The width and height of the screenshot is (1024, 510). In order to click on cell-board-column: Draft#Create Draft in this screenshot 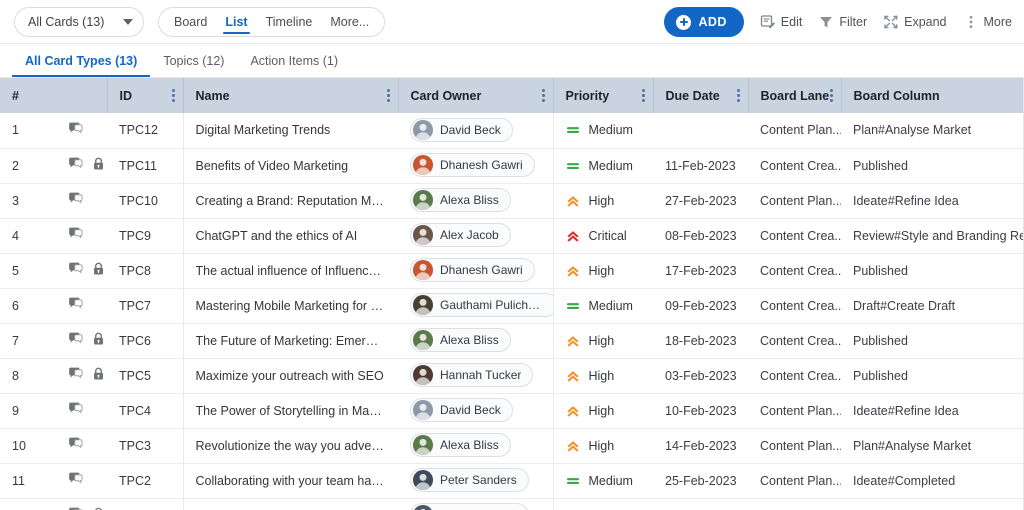, I will do `click(932, 306)`.